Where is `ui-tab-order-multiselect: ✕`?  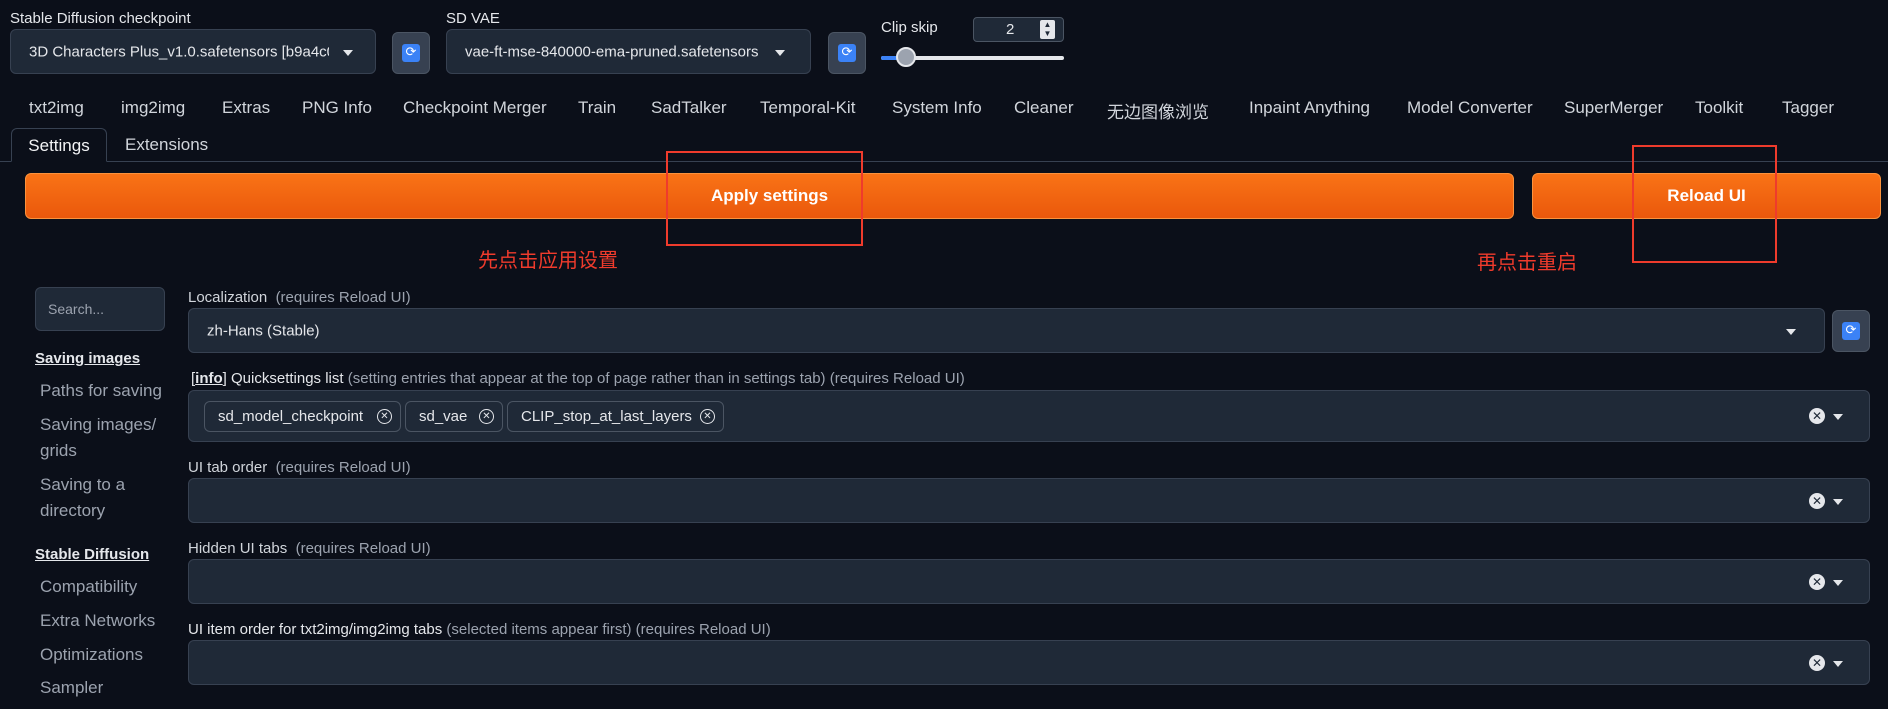
ui-tab-order-multiselect: ✕ is located at coordinates (1029, 500).